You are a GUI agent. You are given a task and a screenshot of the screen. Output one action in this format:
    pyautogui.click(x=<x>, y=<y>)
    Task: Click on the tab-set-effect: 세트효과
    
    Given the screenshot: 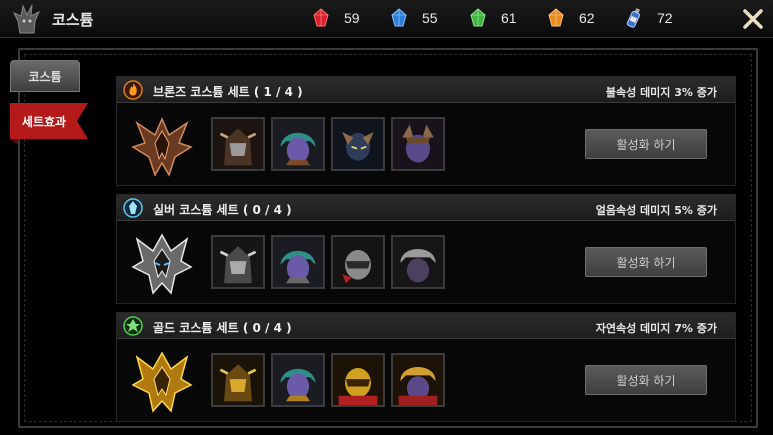 What is the action you would take?
    pyautogui.click(x=49, y=121)
    